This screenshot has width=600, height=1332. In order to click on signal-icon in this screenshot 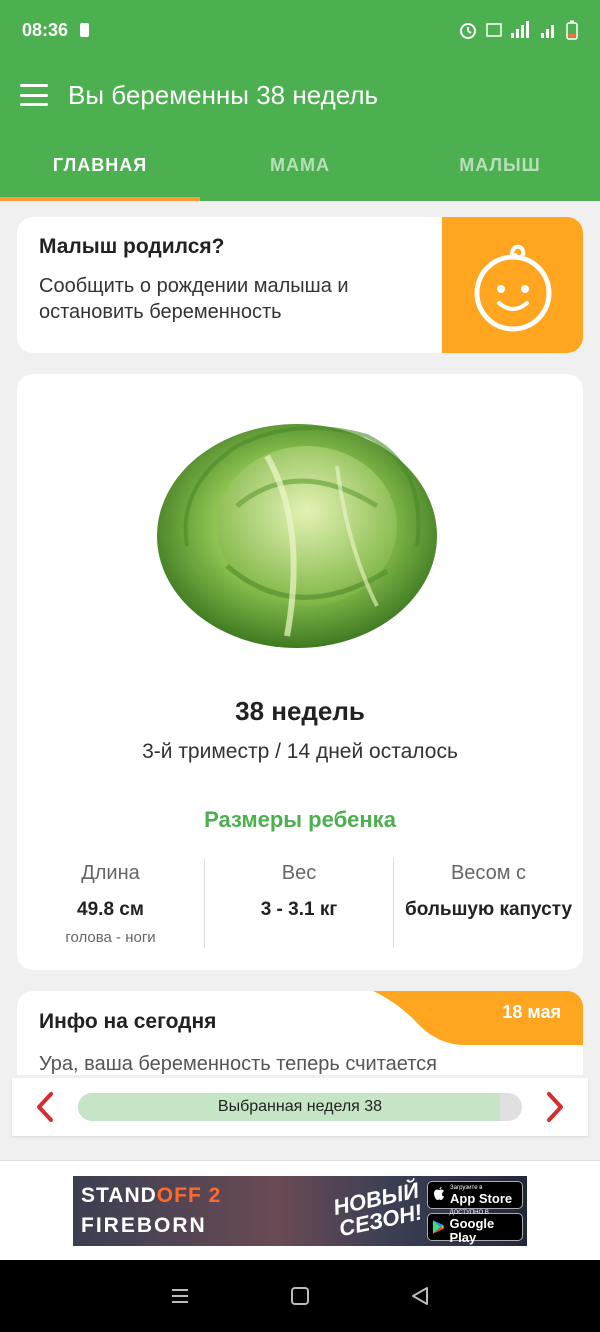, I will do `click(520, 29)`.